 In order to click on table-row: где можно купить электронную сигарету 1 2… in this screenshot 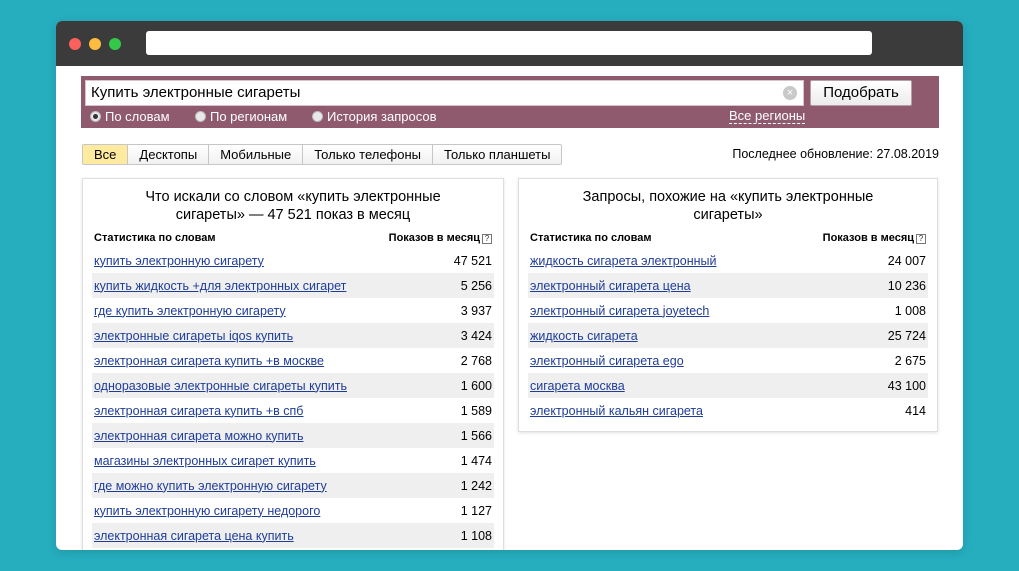, I will do `click(293, 485)`.